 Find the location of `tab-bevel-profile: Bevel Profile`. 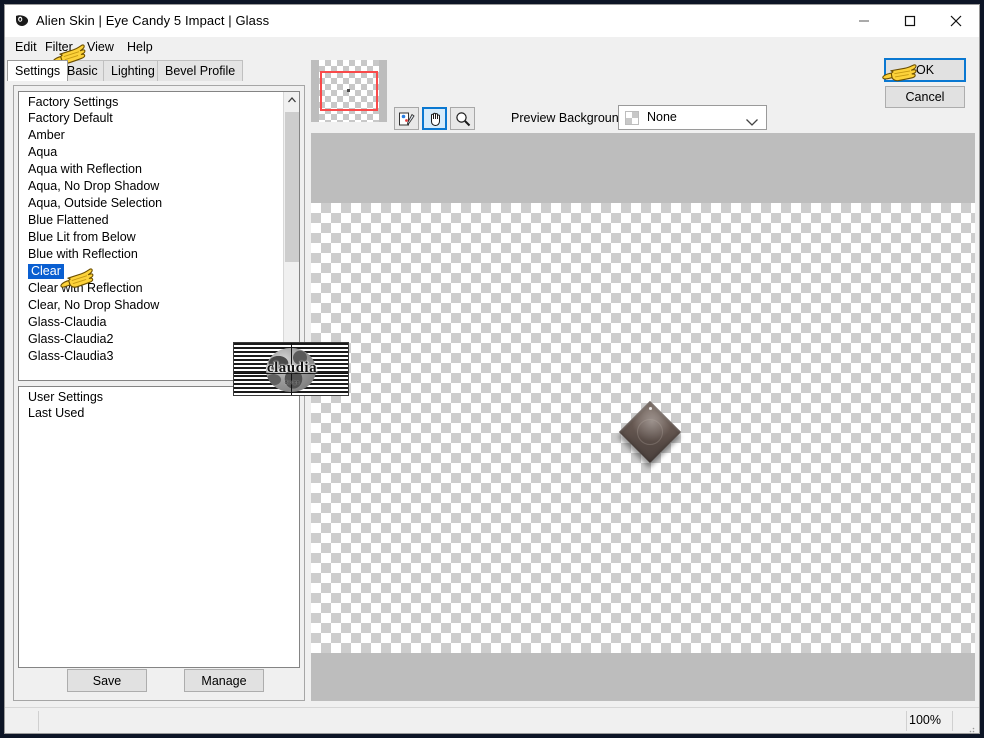

tab-bevel-profile: Bevel Profile is located at coordinates (200, 70).